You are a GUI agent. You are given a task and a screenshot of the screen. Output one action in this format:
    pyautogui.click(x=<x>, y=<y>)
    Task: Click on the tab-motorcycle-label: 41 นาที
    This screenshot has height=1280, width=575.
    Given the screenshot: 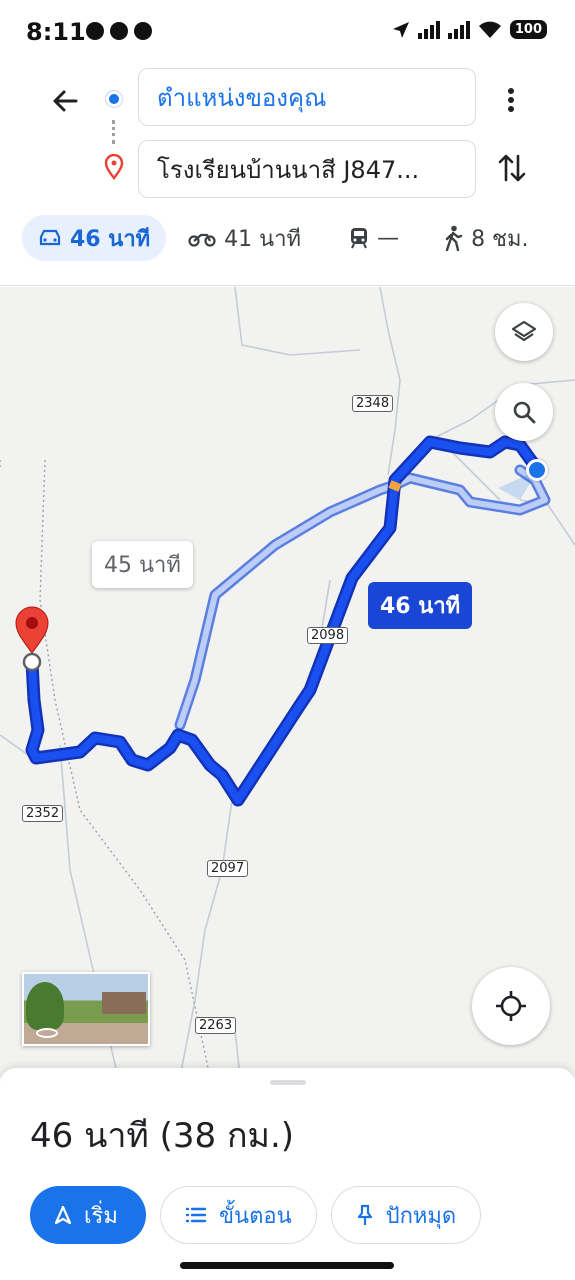 What is the action you would take?
    pyautogui.click(x=263, y=239)
    